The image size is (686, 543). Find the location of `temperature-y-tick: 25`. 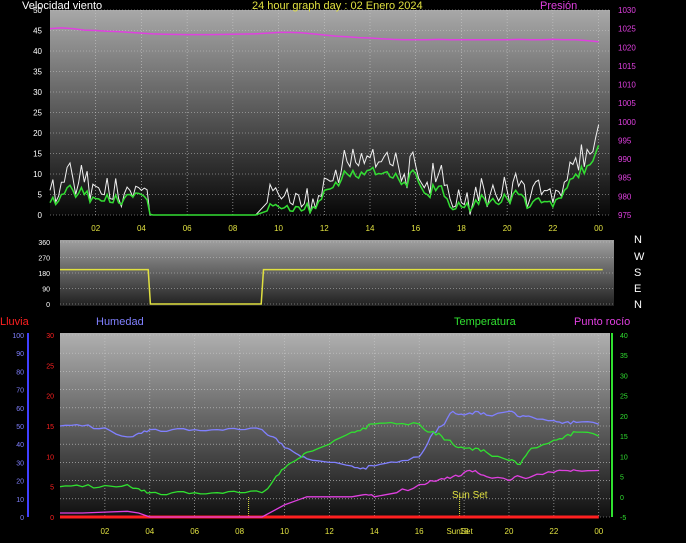

temperature-y-tick: 25 is located at coordinates (624, 397).